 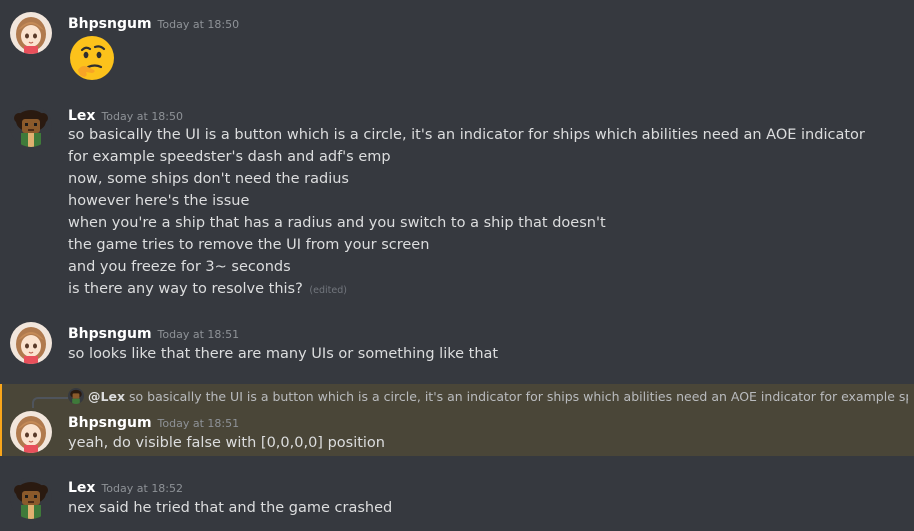 What do you see at coordinates (92, 58) in the screenshot?
I see `thinking-face-icon` at bounding box center [92, 58].